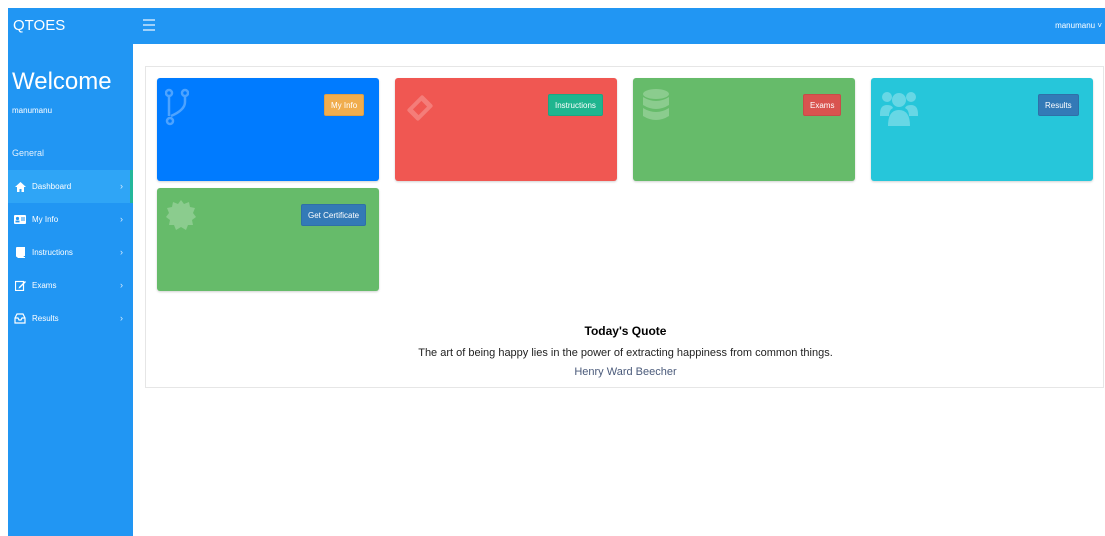 The width and height of the screenshot is (1105, 536). Describe the element at coordinates (1098, 25) in the screenshot. I see `chevron-down-icon: ˅` at that location.